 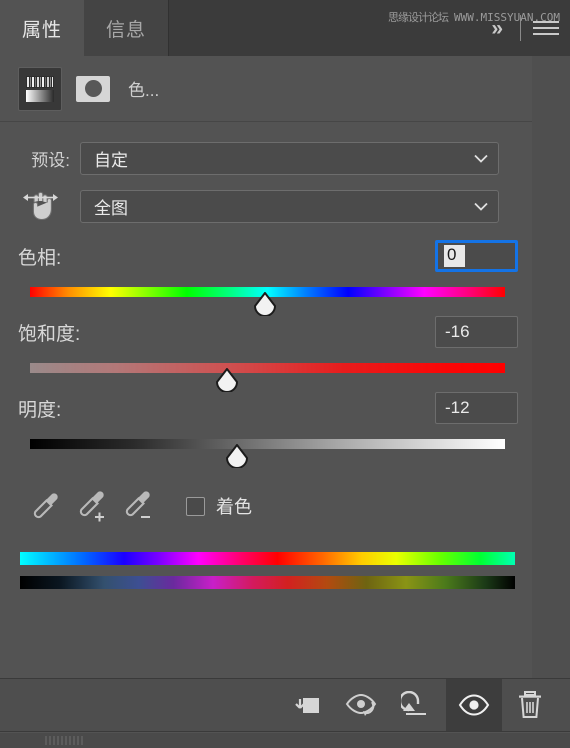 What do you see at coordinates (267, 444) in the screenshot?
I see `lightness-gradient-track` at bounding box center [267, 444].